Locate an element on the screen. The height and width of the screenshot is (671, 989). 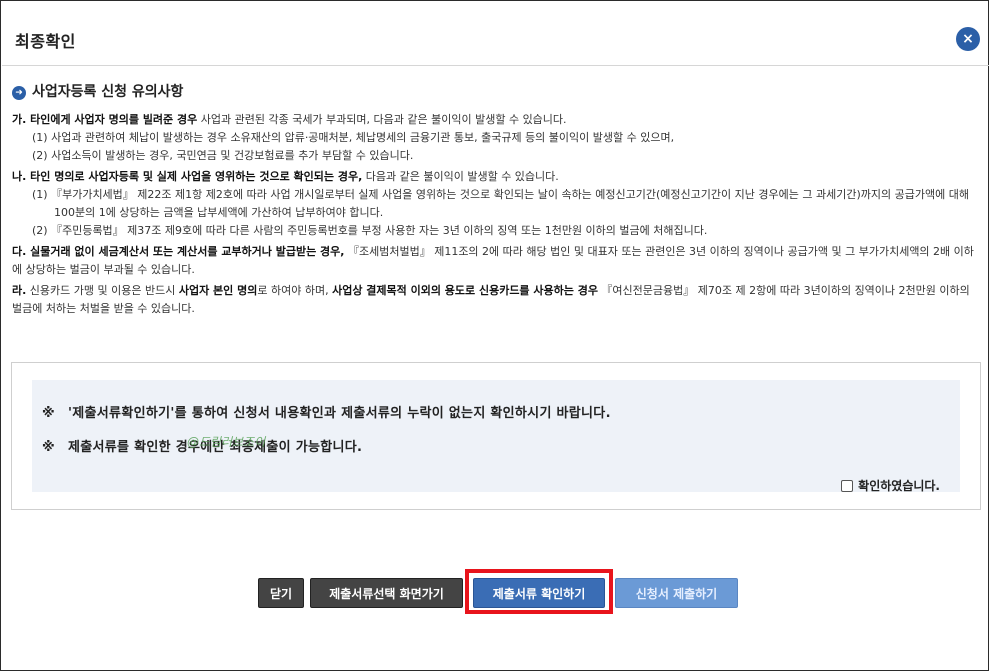
watermark-text: @드림러브조이 is located at coordinates (226, 442).